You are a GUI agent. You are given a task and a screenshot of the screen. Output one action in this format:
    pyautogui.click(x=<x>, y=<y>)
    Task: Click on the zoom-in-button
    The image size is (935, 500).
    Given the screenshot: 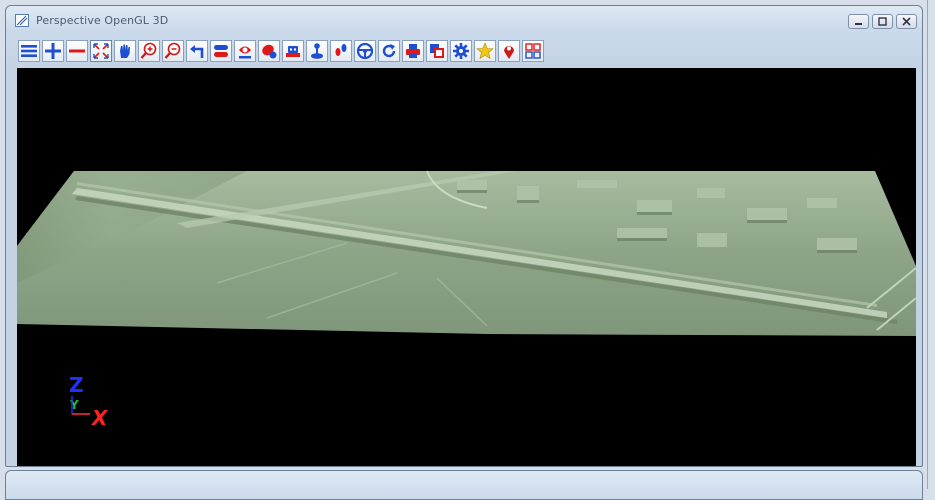 What is the action you would take?
    pyautogui.click(x=149, y=51)
    